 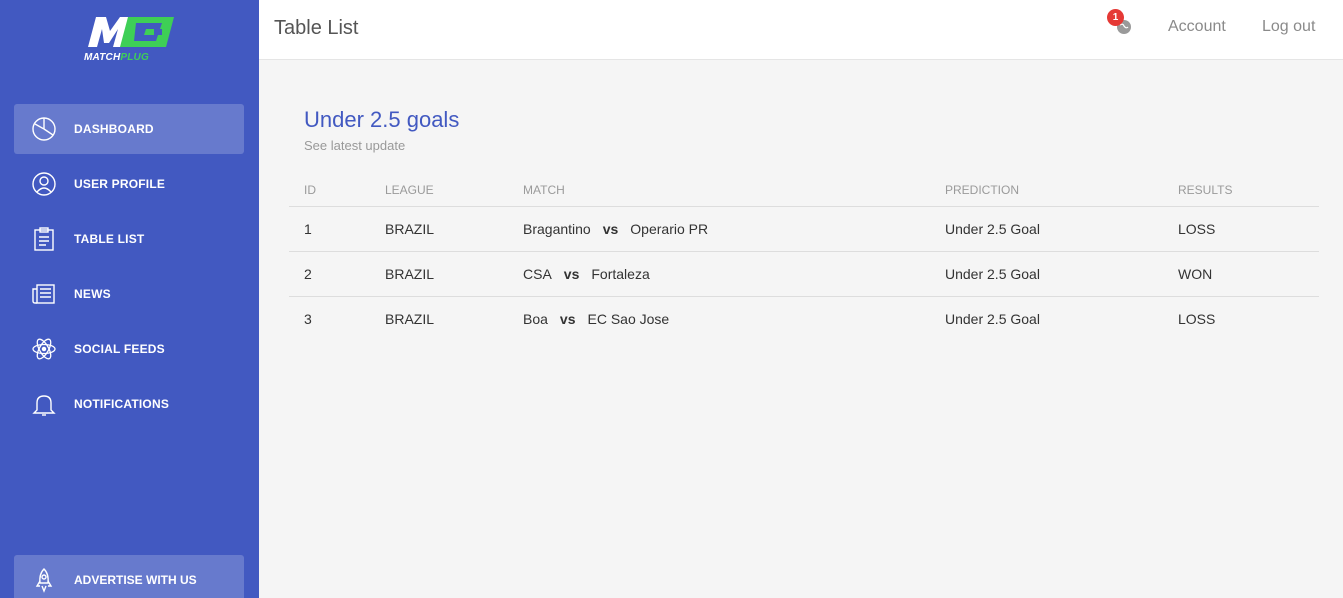 I want to click on column-header-prediction: PREDICTION, so click(x=1046, y=191).